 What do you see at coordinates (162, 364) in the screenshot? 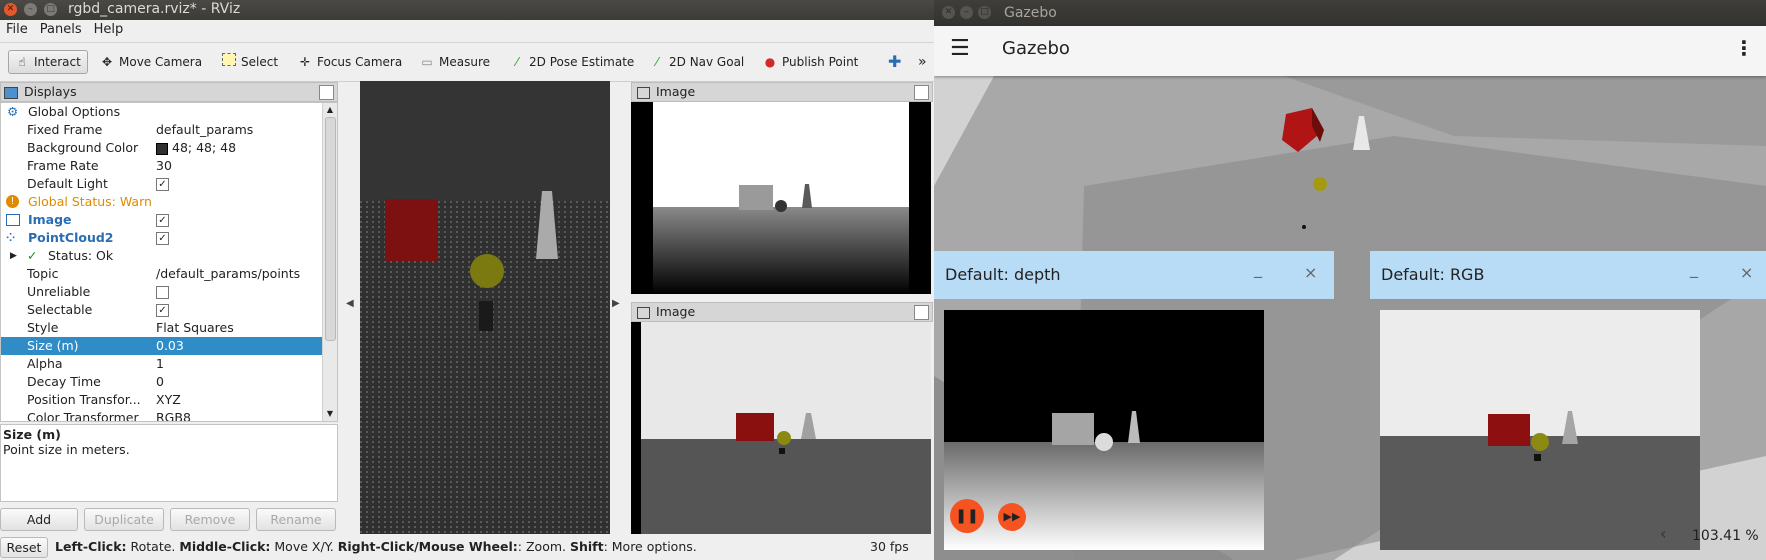
I see `tree-row-alpha: Alpha 1` at bounding box center [162, 364].